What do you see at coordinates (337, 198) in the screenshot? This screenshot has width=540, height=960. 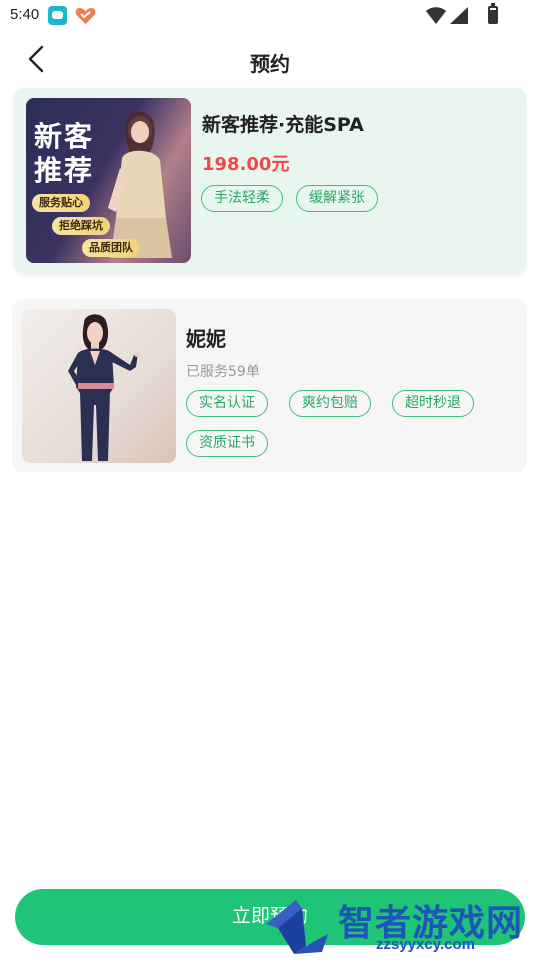 I see `service-tag: 缓解紧张` at bounding box center [337, 198].